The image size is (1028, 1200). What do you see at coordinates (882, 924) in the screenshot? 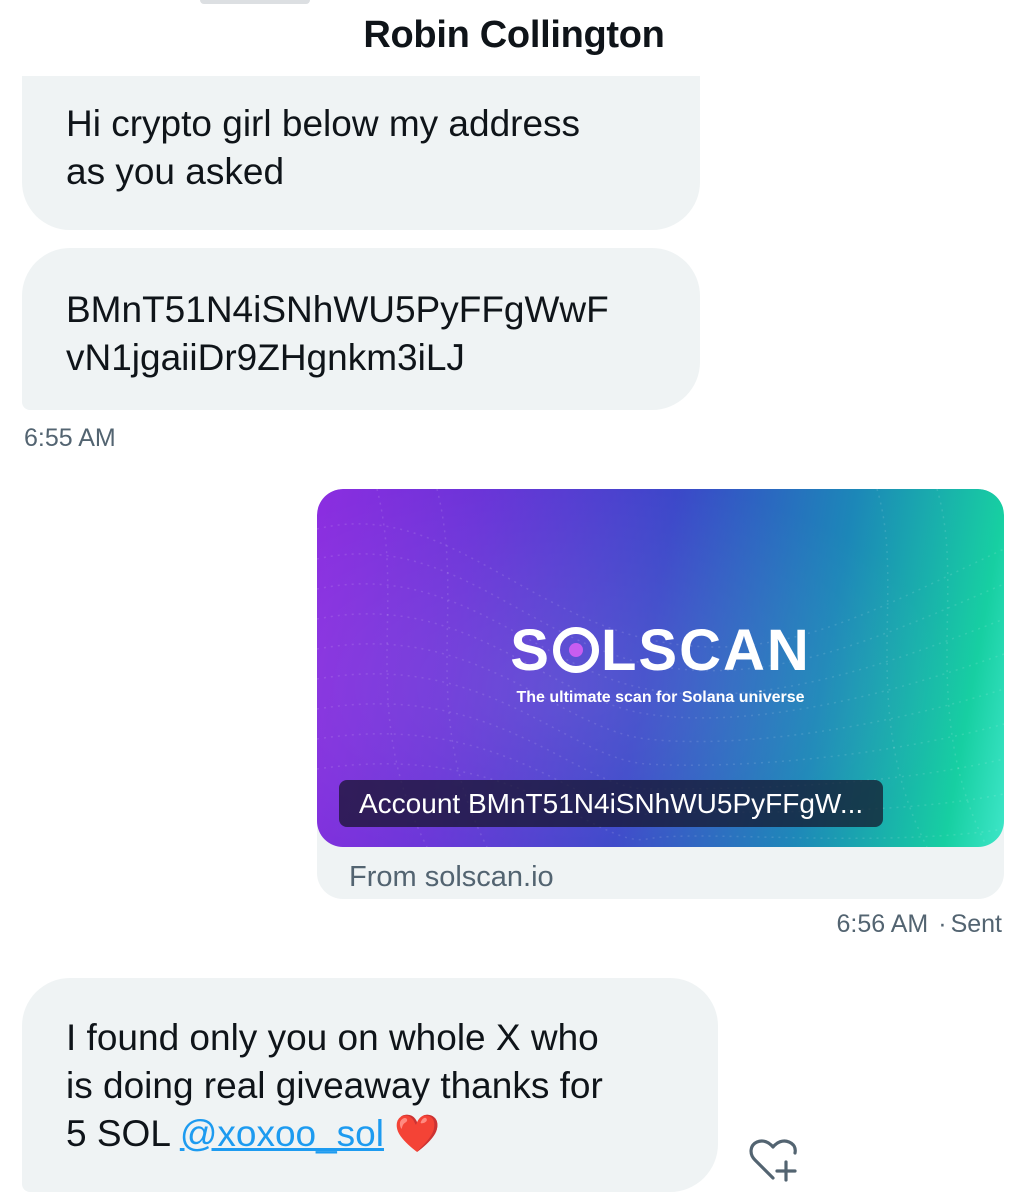
I see `message-timestamp: 6:56 AM` at bounding box center [882, 924].